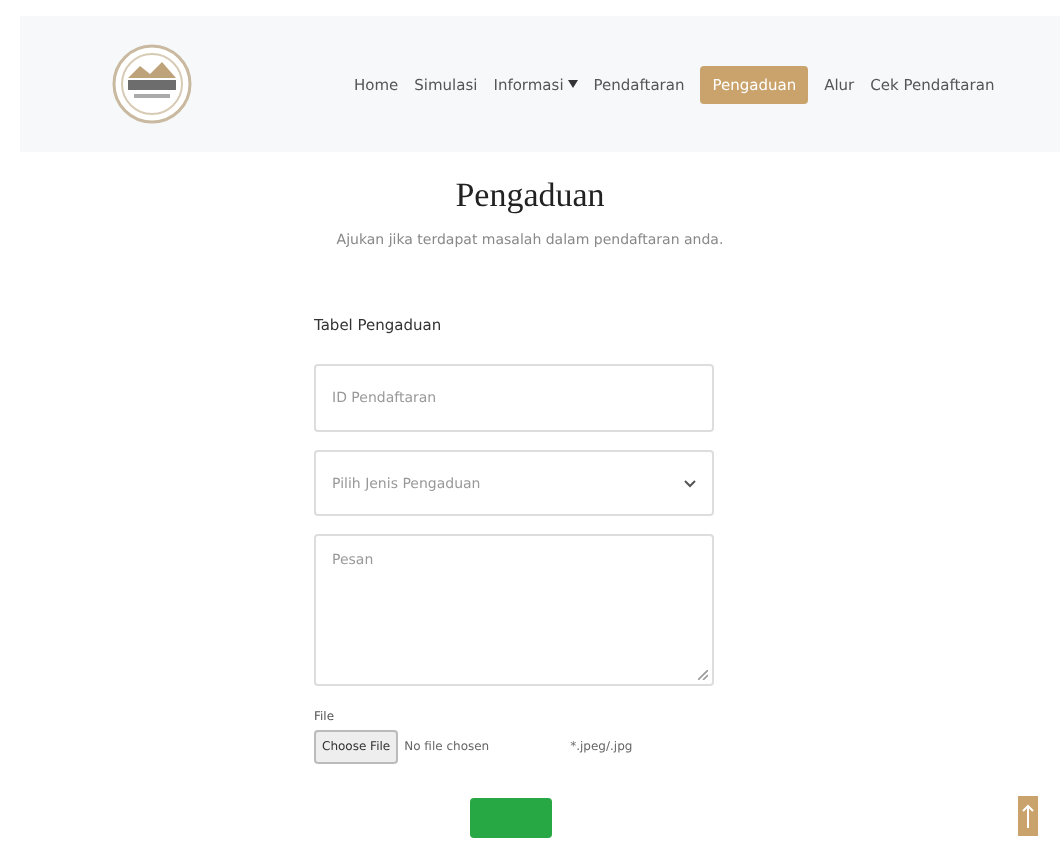 The image size is (1060, 858). I want to click on resize-handle-icon, so click(703, 675).